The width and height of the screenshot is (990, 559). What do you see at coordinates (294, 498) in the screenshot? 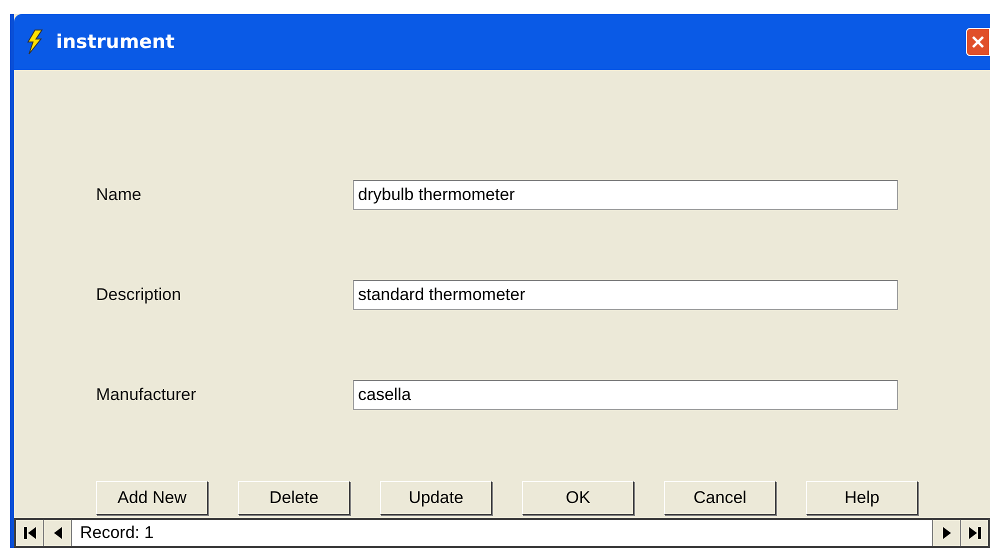
I see `form-button: Delete` at bounding box center [294, 498].